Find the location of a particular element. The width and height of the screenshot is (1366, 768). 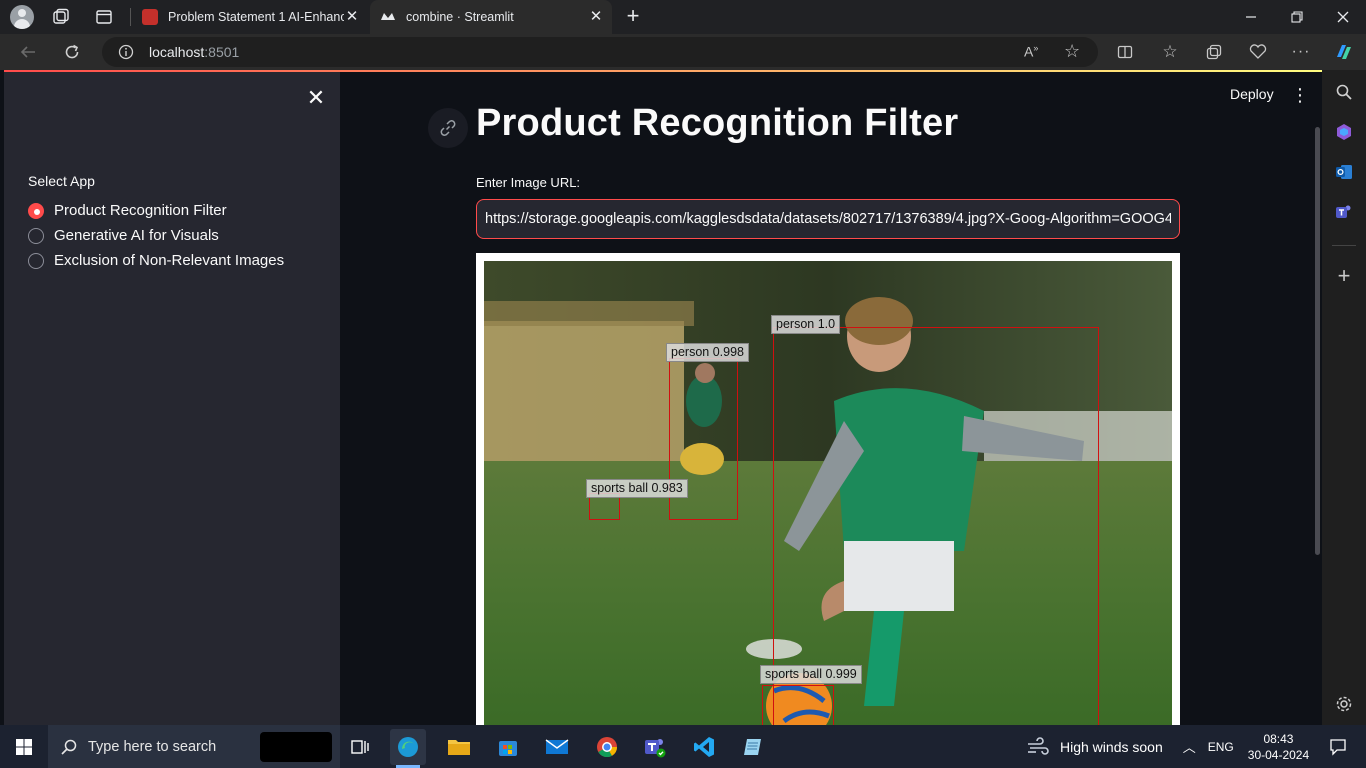

bbox-label: person 1.0 is located at coordinates (806, 324).